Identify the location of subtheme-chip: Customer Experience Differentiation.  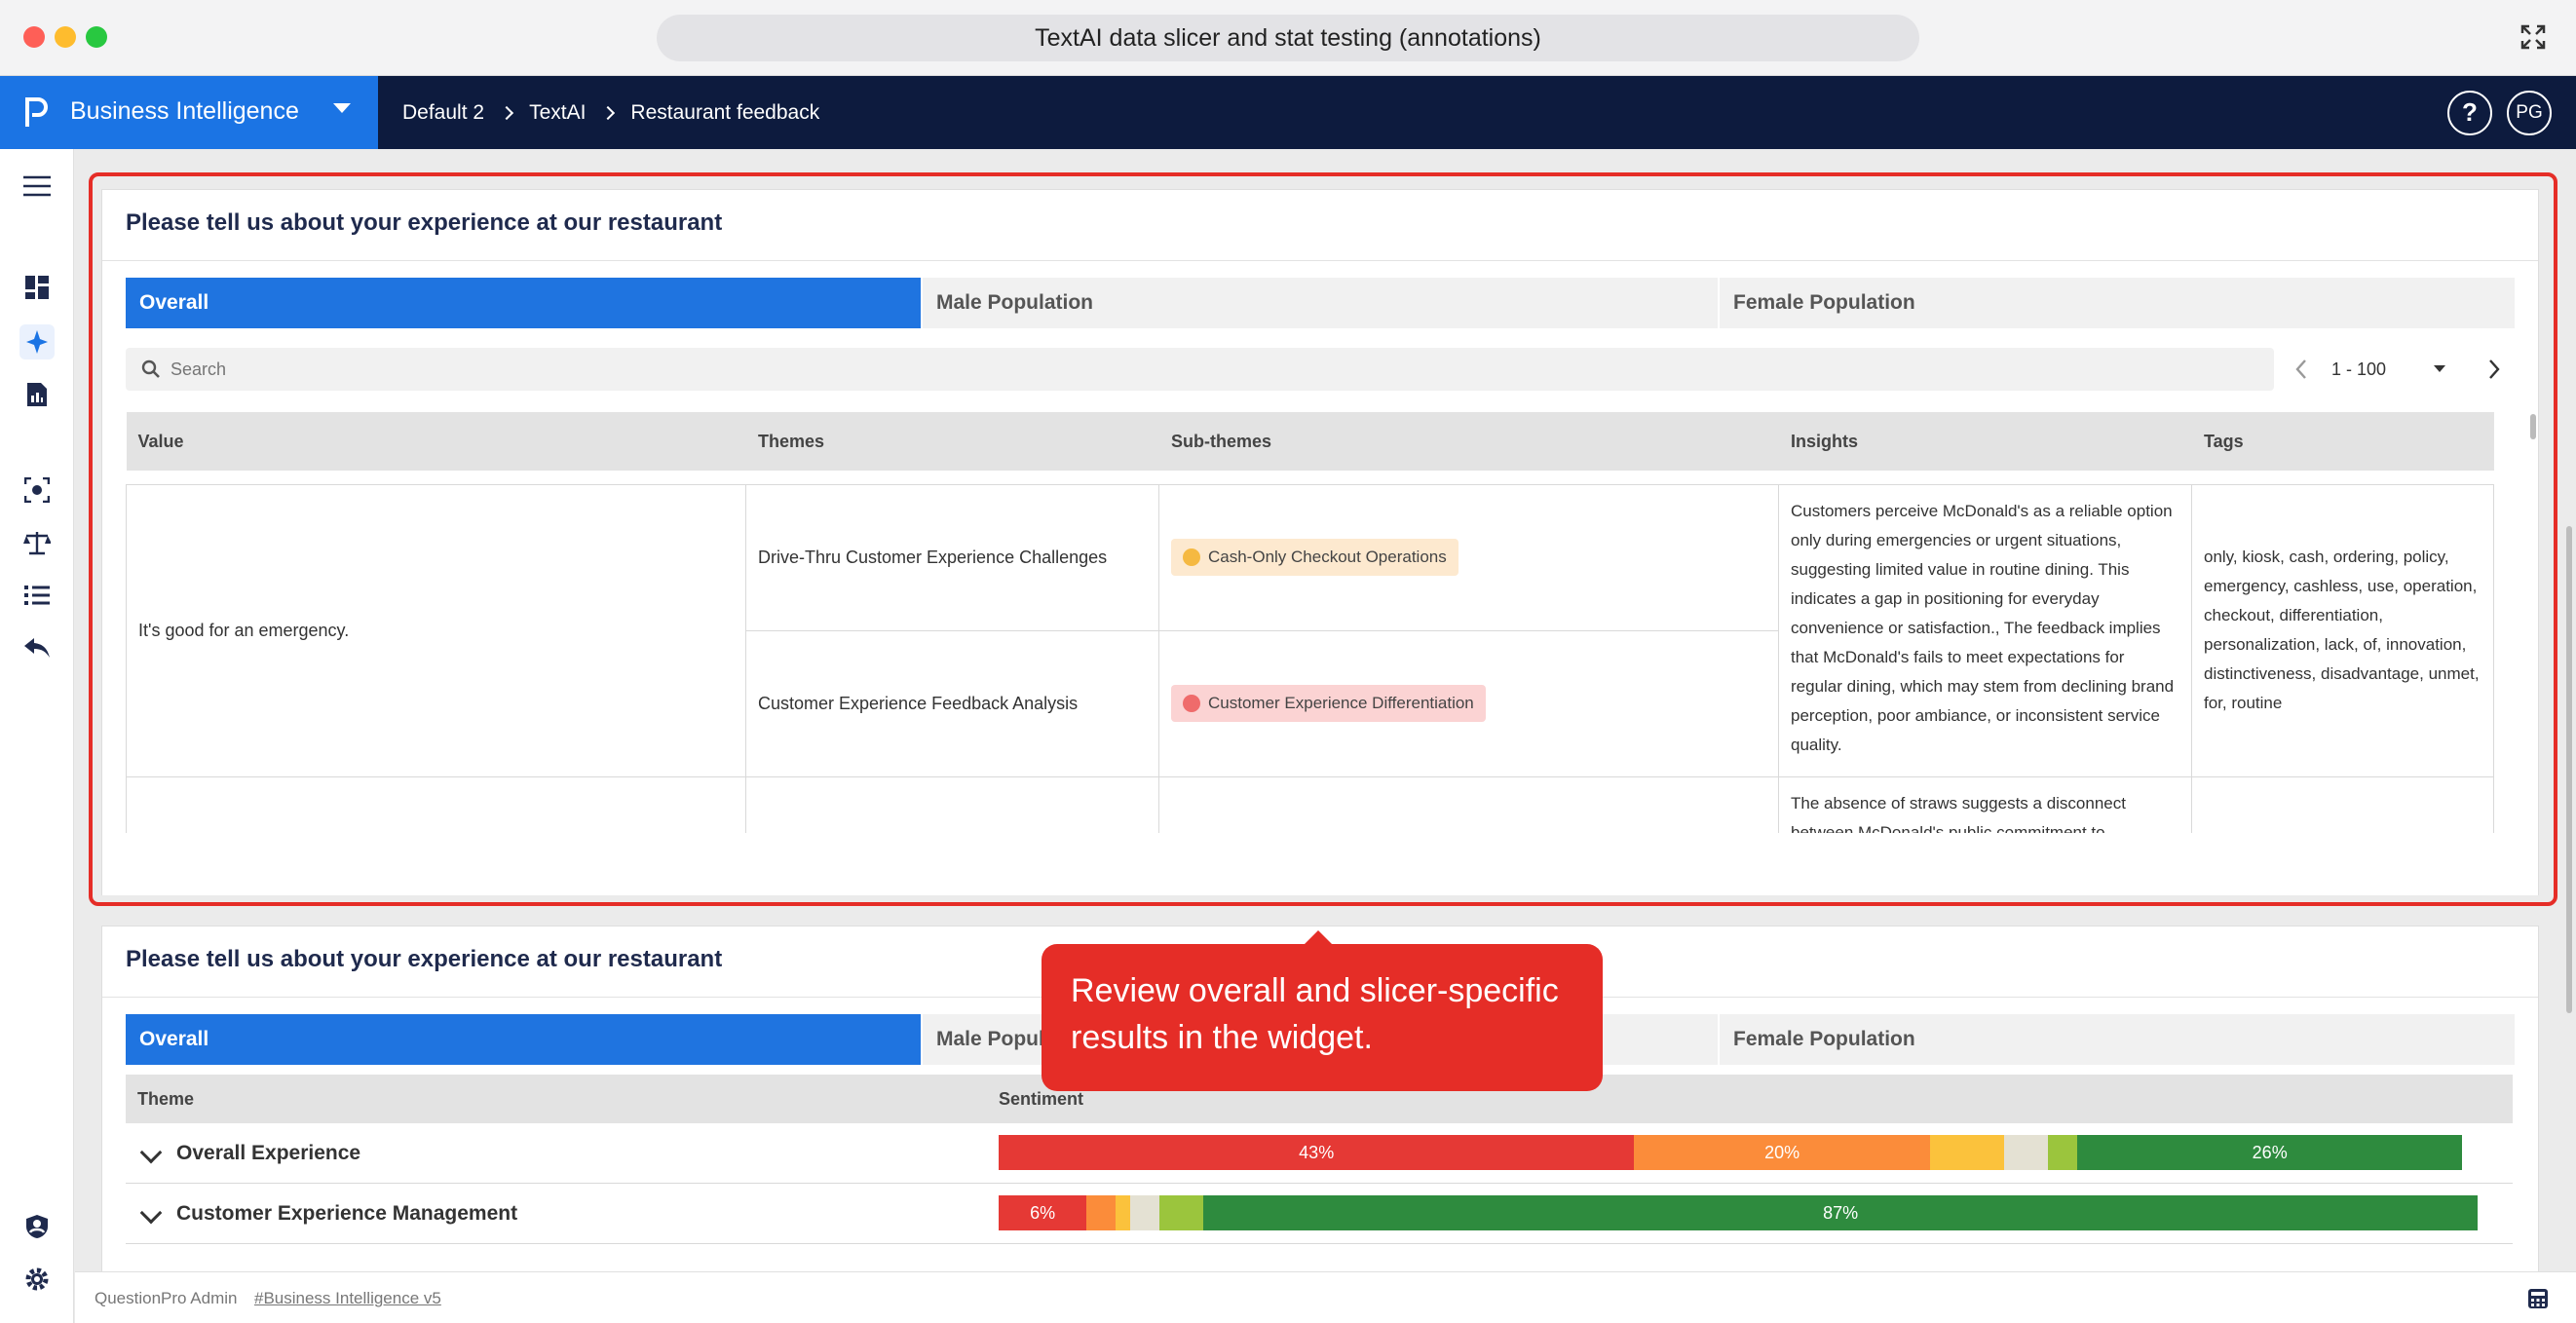
(1328, 704).